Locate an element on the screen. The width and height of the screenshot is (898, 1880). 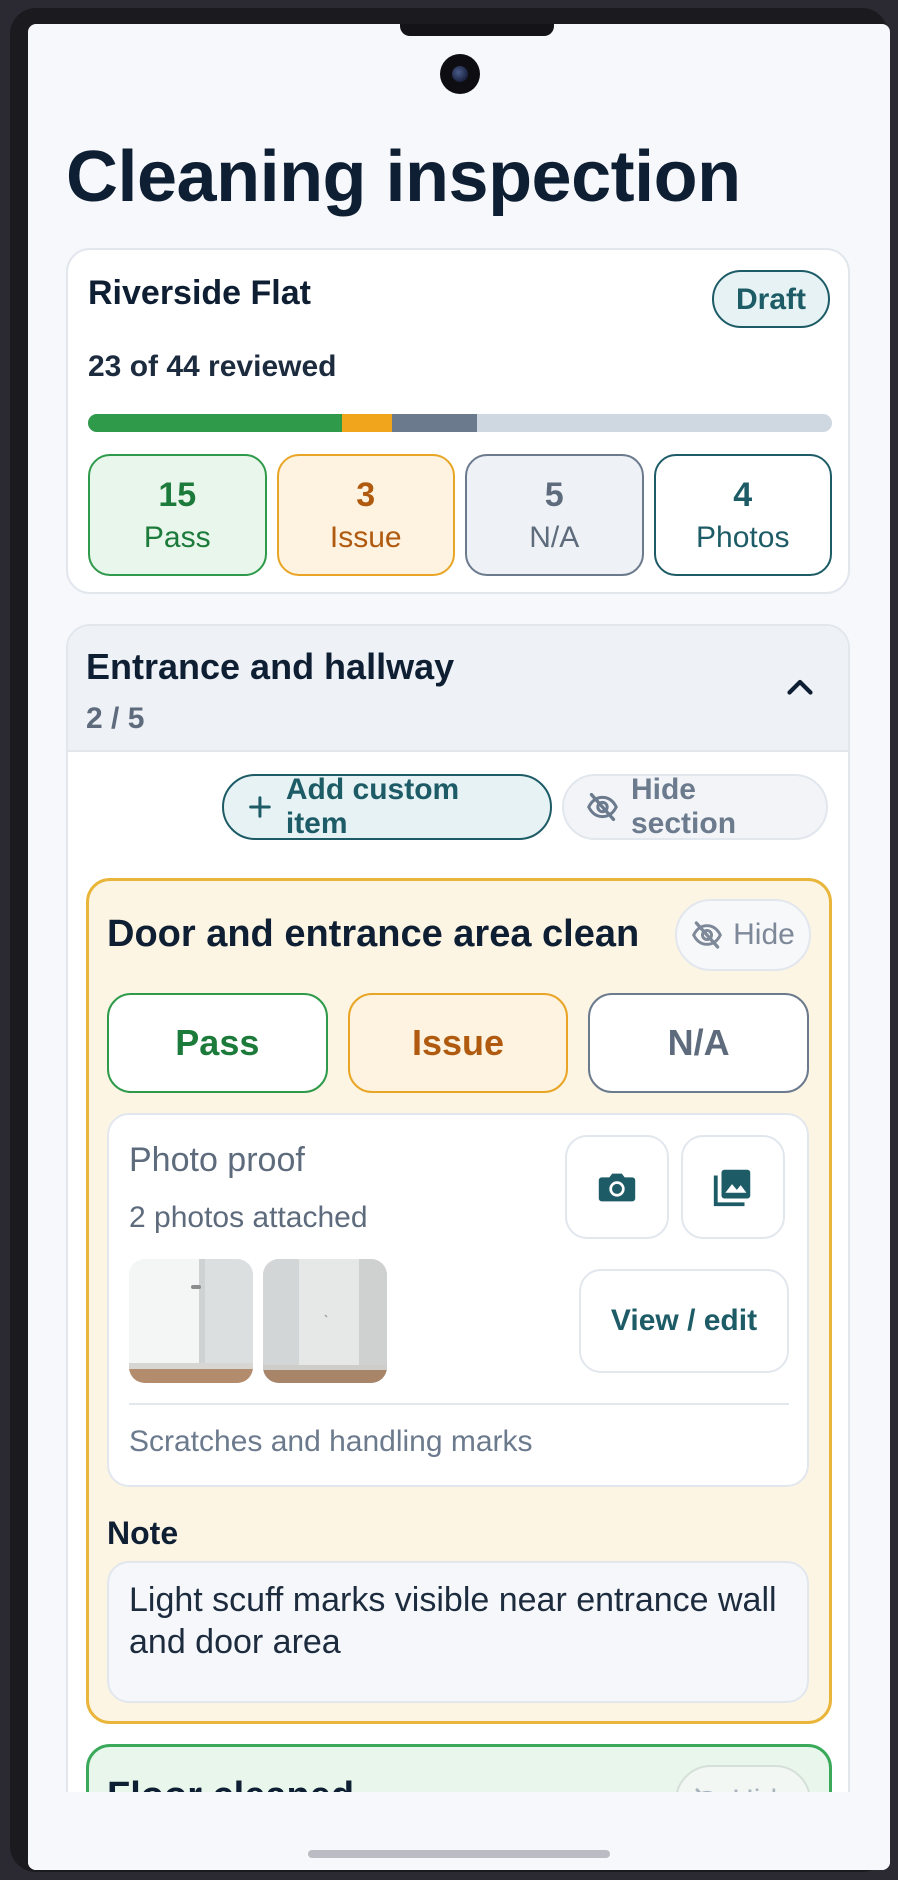
stat-na-label: N/A is located at coordinates (554, 537).